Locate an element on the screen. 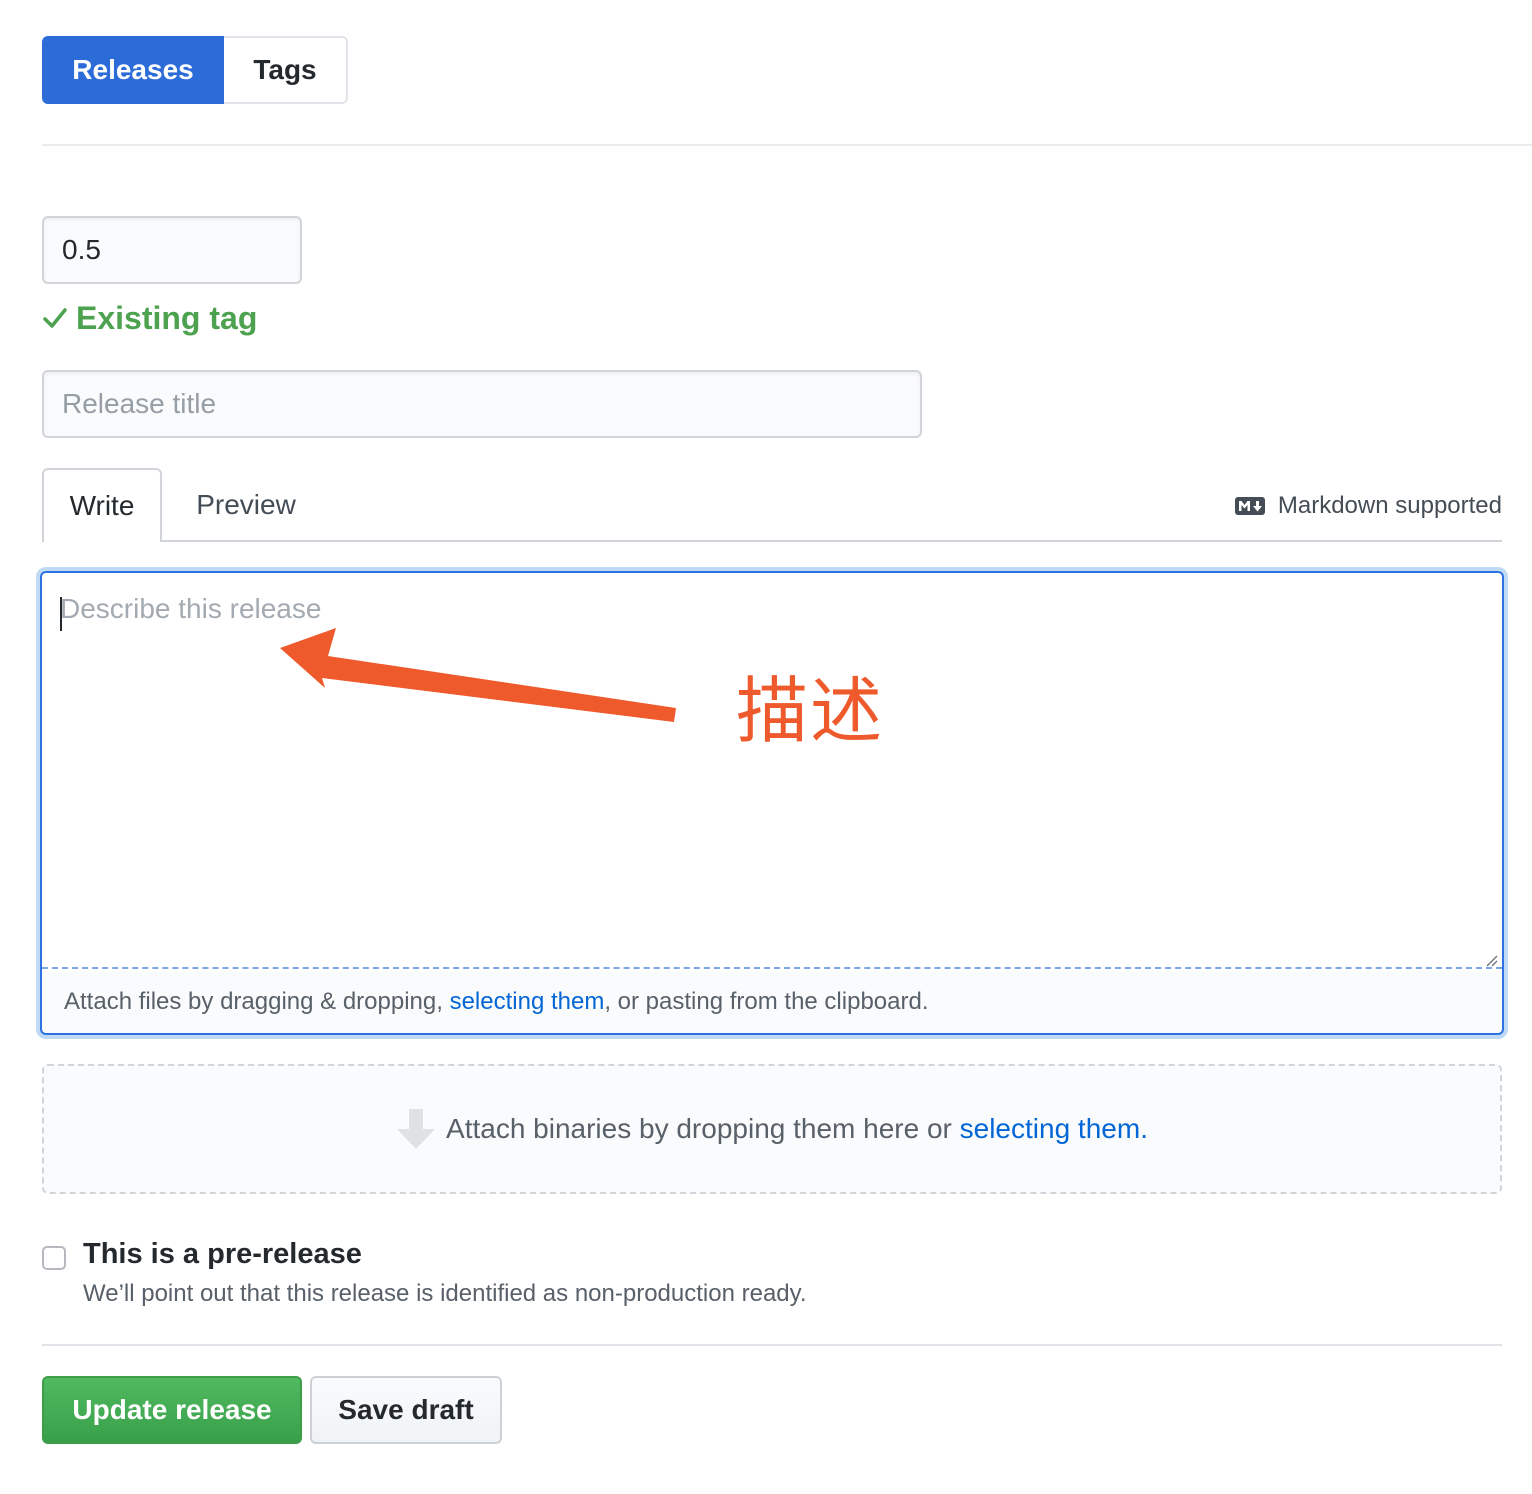  attach-files-select-link: selecting them is located at coordinates (527, 1002).